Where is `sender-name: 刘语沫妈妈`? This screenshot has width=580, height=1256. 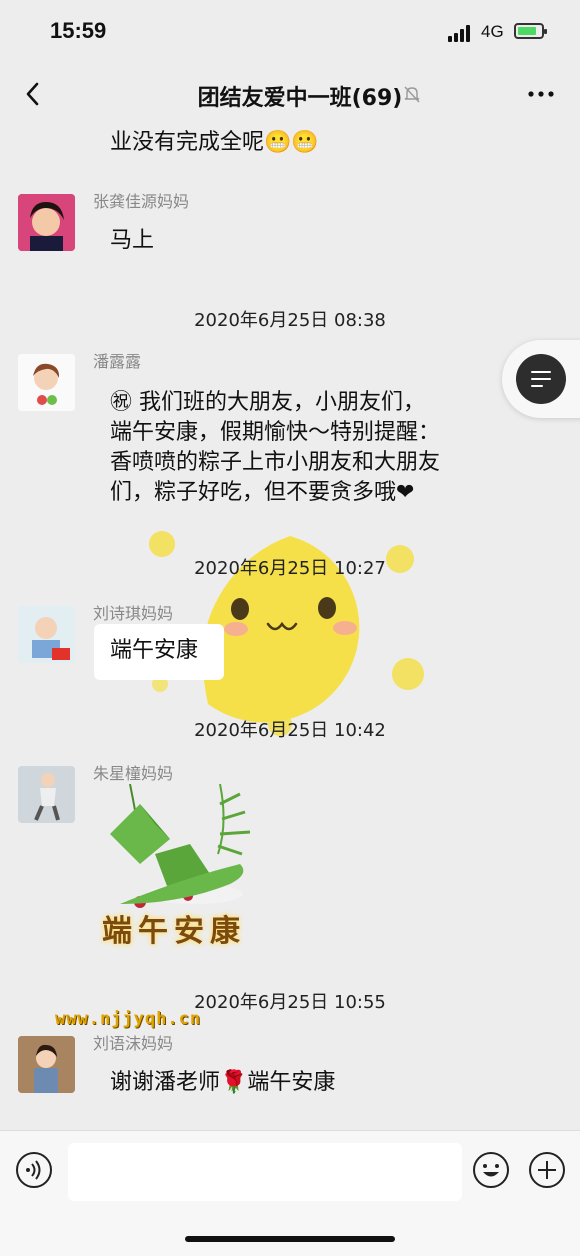 sender-name: 刘语沫妈妈 is located at coordinates (133, 1043).